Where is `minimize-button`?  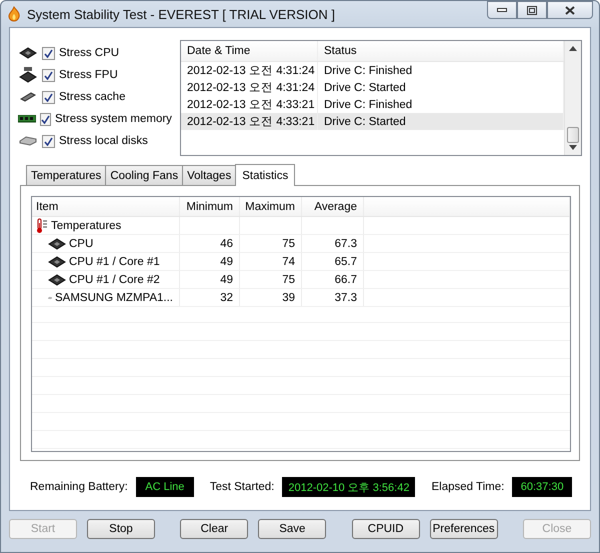 minimize-button is located at coordinates (502, 10).